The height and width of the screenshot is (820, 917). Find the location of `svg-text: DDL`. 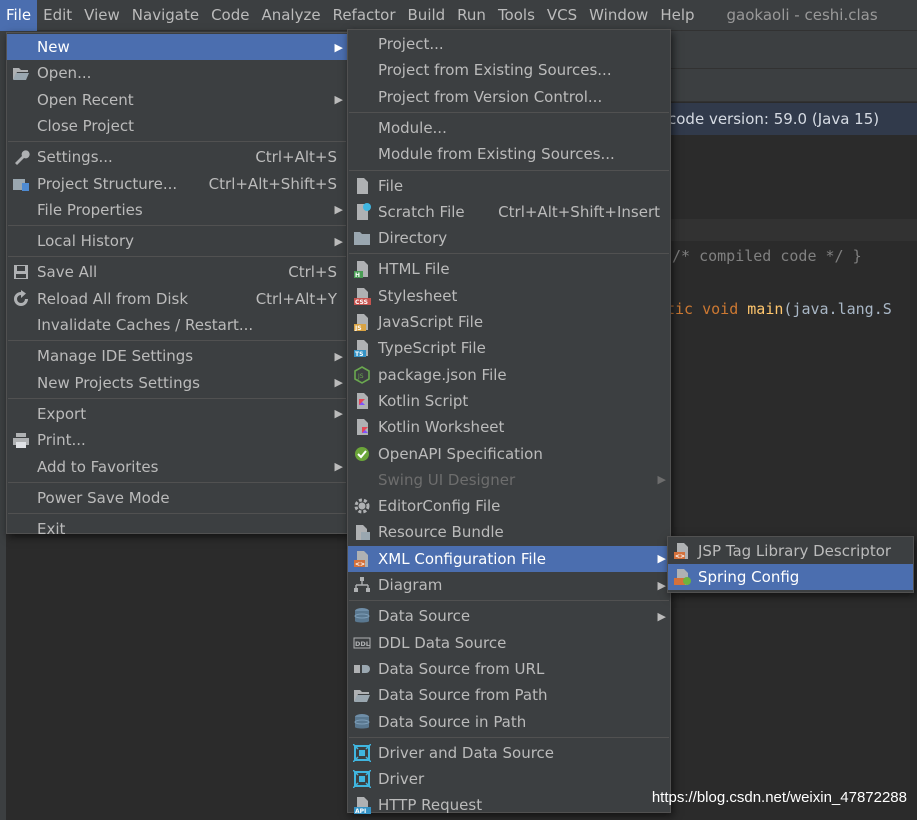

svg-text: DDL is located at coordinates (362, 644).